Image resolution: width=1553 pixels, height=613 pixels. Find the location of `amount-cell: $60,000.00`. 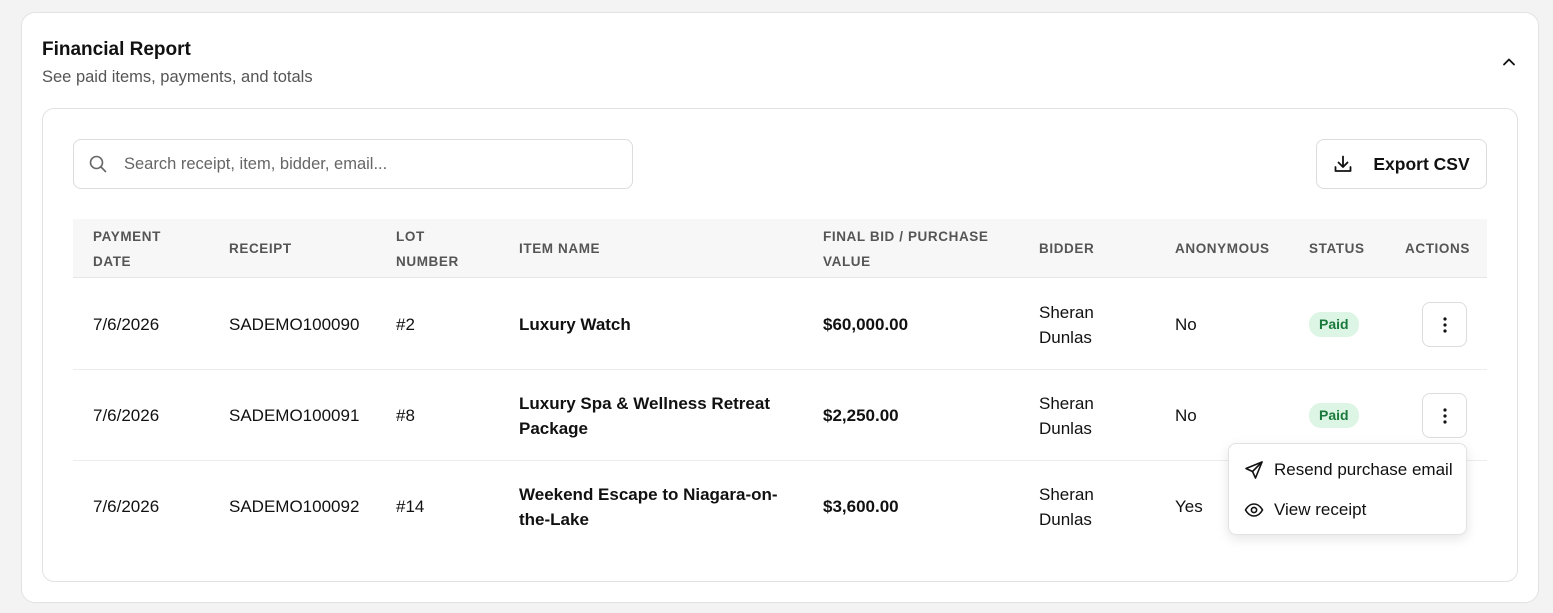

amount-cell: $60,000.00 is located at coordinates (866, 324).